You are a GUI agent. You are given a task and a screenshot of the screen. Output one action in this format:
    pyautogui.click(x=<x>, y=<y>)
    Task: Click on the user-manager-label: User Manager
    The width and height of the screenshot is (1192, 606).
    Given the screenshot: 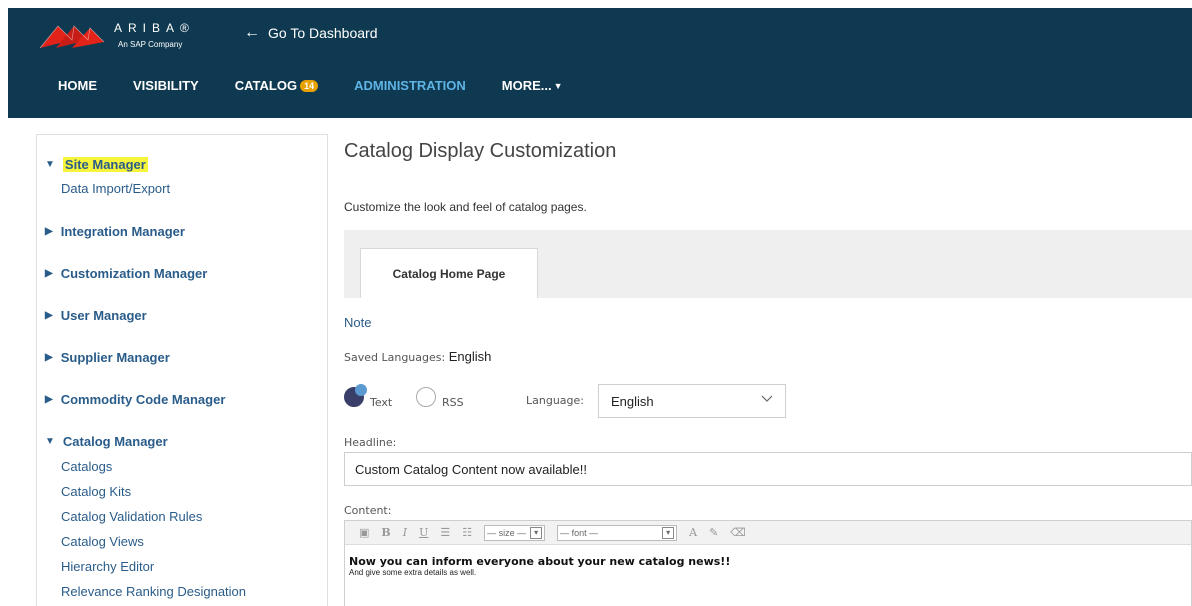 What is the action you would take?
    pyautogui.click(x=103, y=315)
    